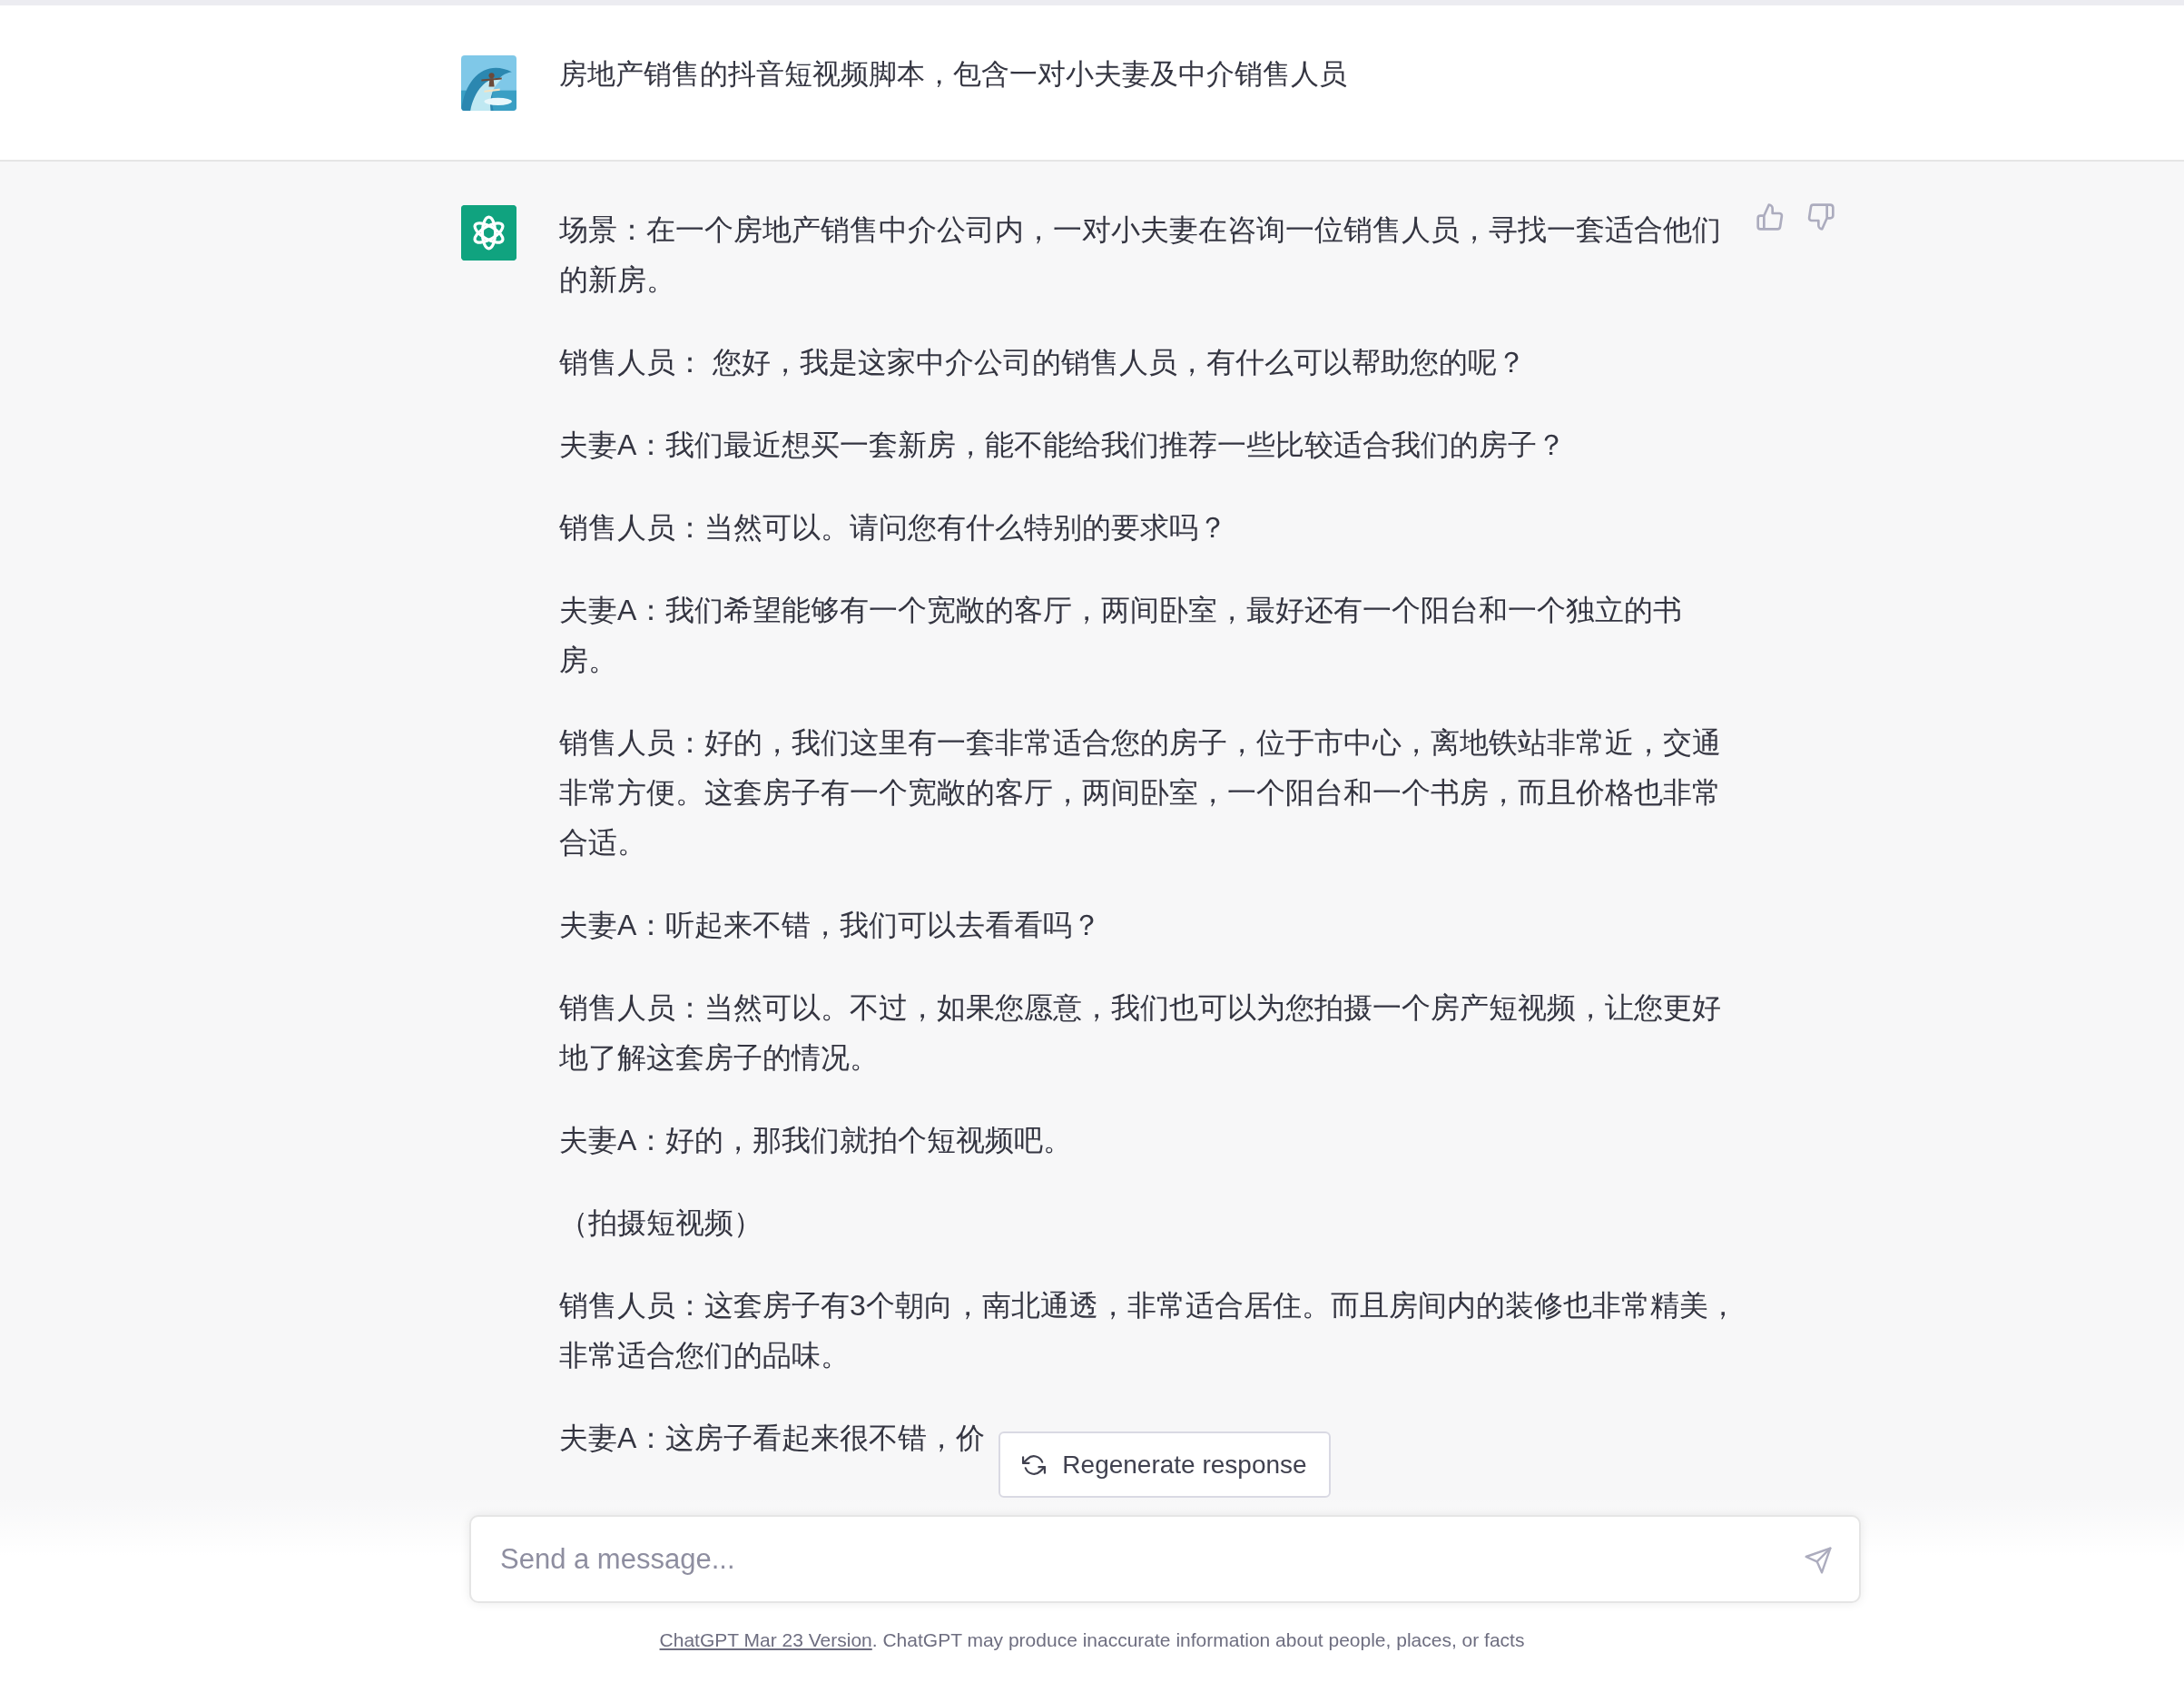  I want to click on refresh-icon, so click(1034, 1465).